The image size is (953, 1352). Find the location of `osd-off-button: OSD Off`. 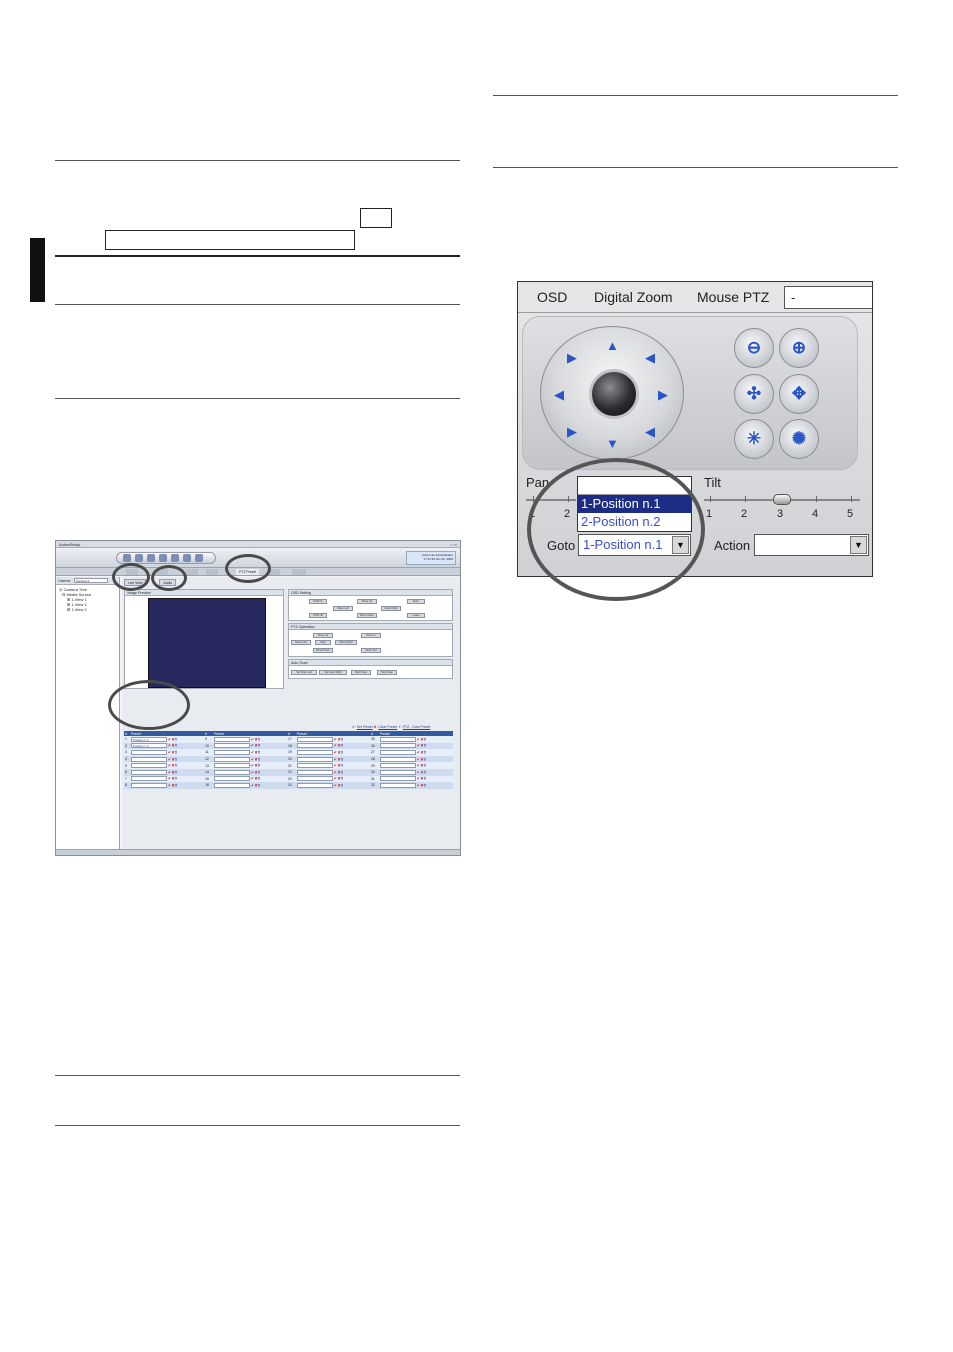

osd-off-button: OSD Off is located at coordinates (318, 615).